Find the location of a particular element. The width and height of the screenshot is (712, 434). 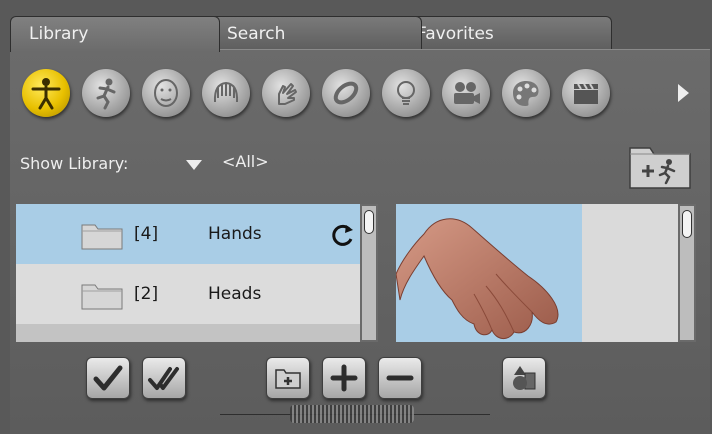

tab-label: Favorites is located at coordinates (455, 34).